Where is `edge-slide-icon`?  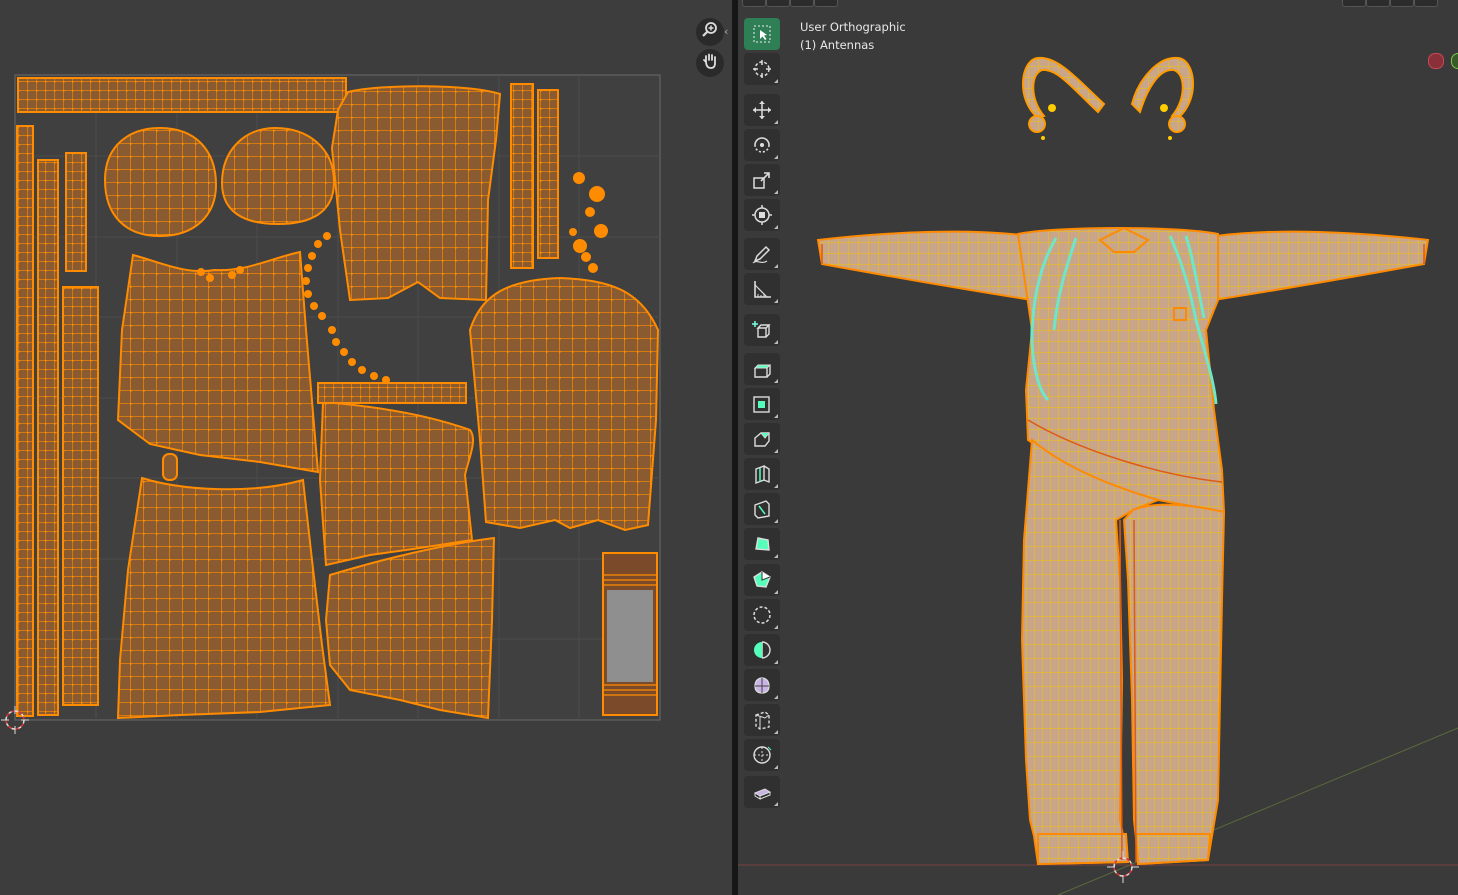 edge-slide-icon is located at coordinates (762, 650).